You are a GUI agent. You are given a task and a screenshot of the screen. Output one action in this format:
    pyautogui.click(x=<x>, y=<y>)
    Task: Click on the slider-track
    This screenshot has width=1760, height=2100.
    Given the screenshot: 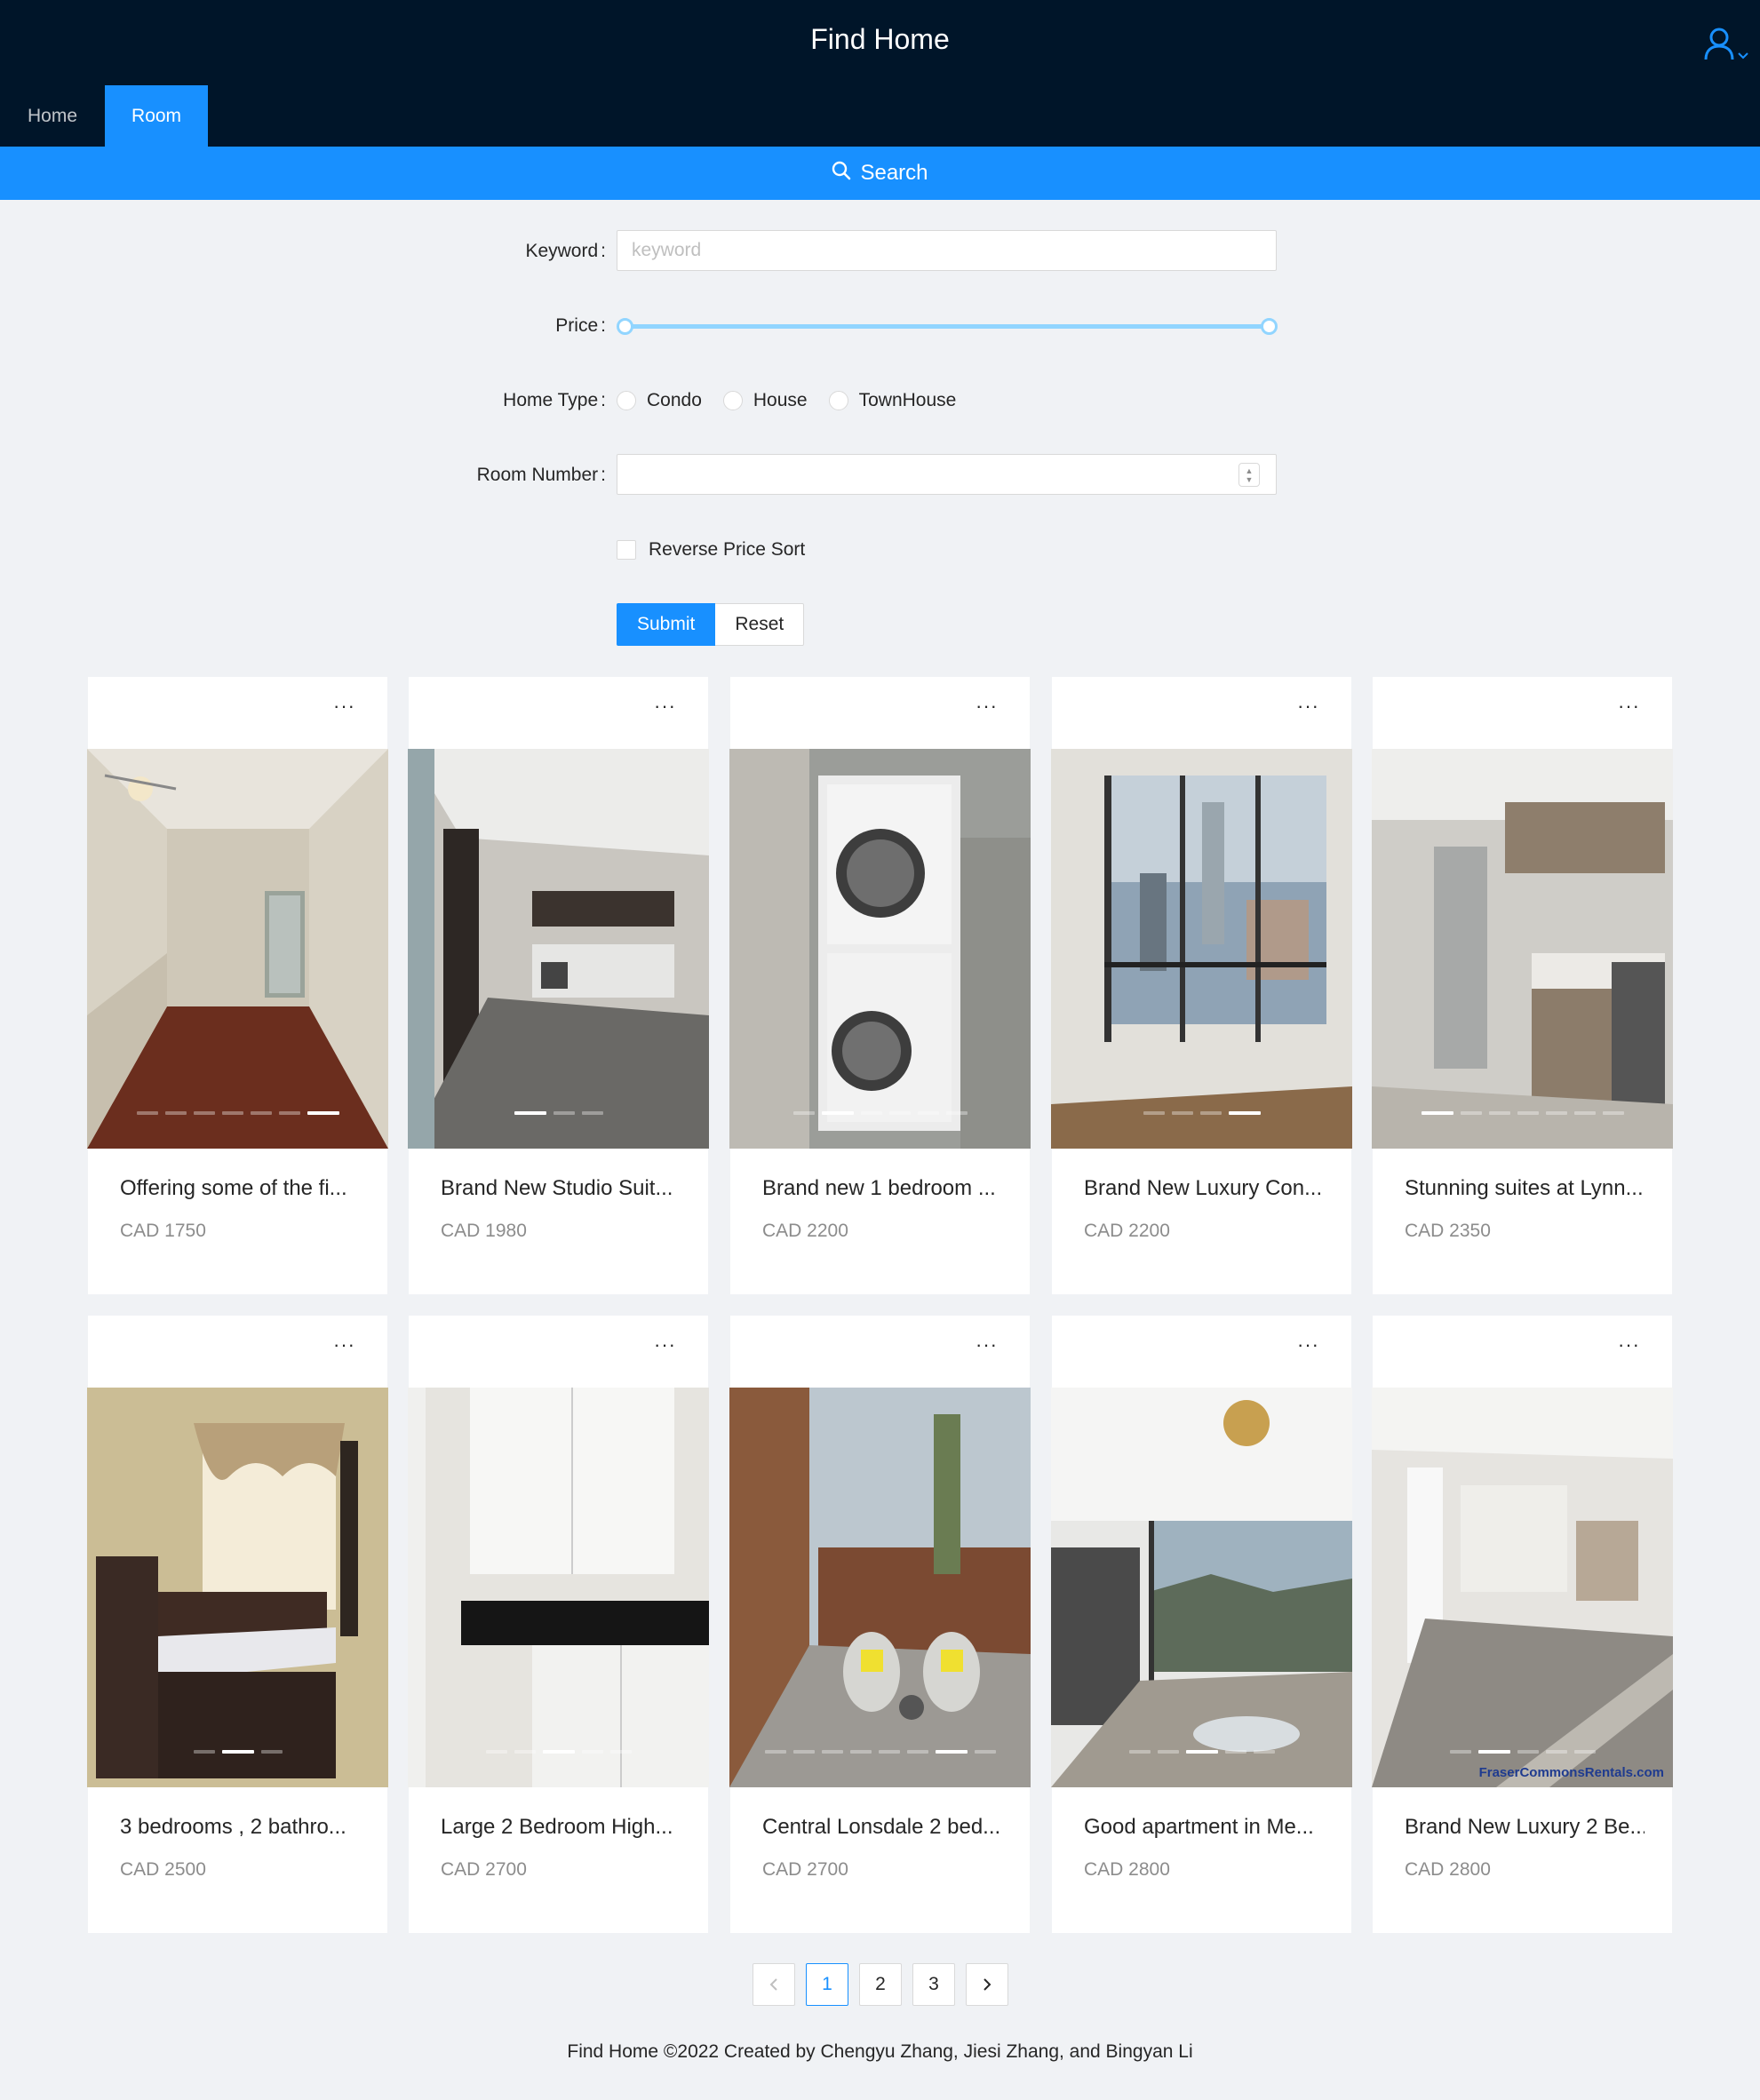 What is the action you would take?
    pyautogui.click(x=947, y=326)
    